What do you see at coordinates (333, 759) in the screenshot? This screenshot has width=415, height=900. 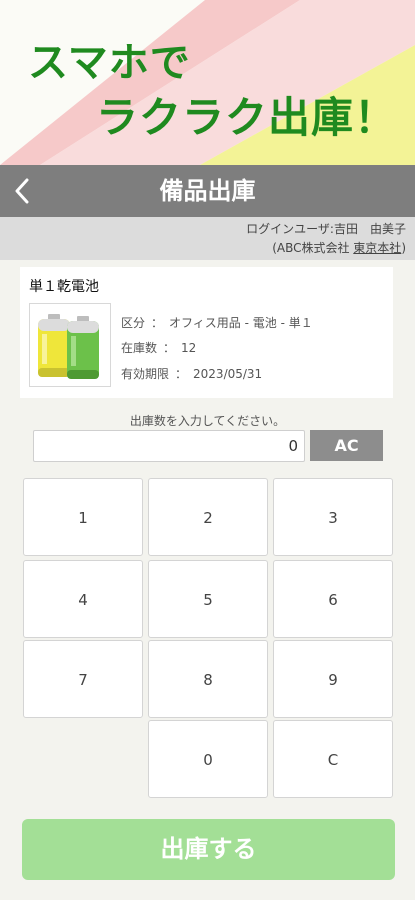 I see `keypad-key-clear: C` at bounding box center [333, 759].